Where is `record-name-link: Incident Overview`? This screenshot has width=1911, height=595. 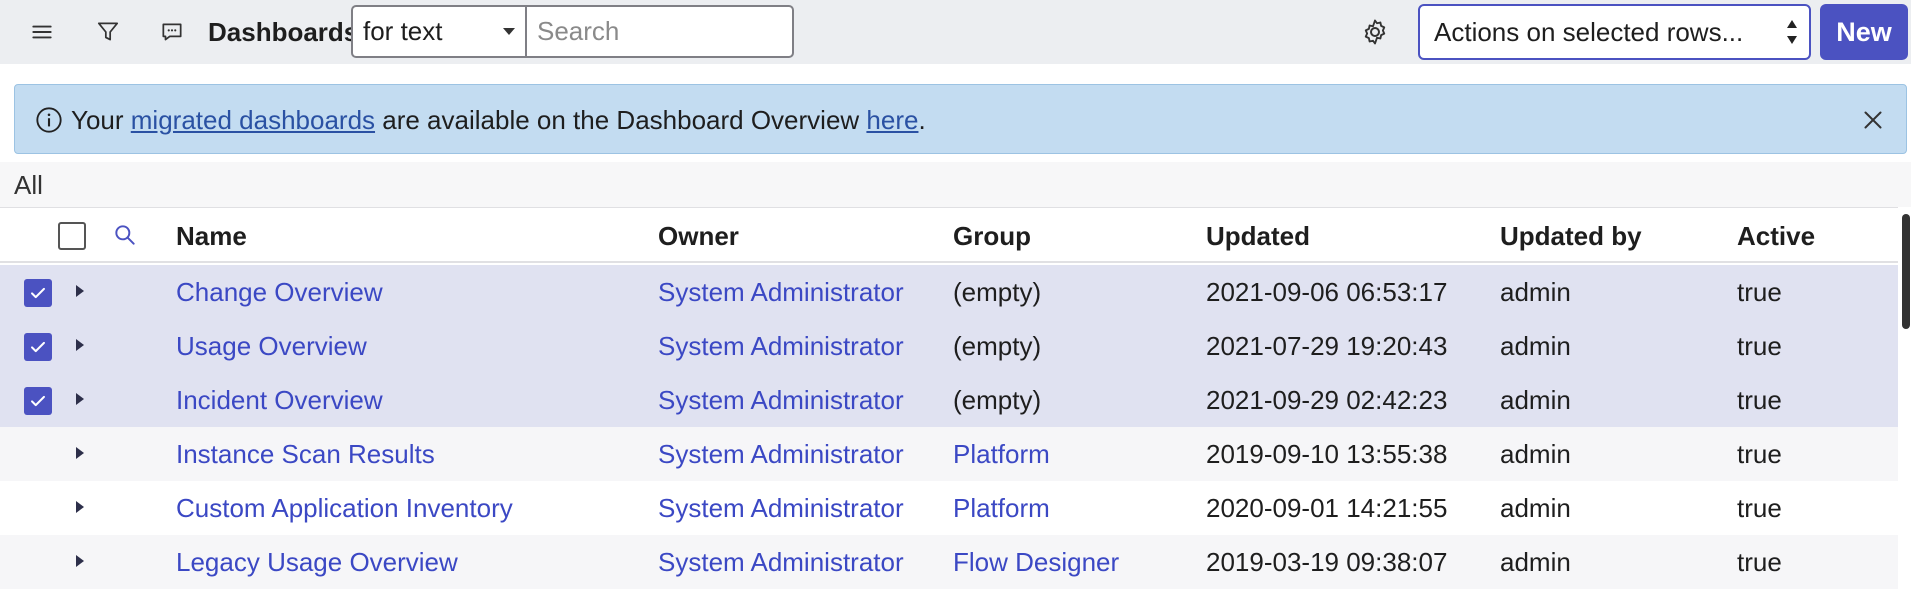 record-name-link: Incident Overview is located at coordinates (279, 400).